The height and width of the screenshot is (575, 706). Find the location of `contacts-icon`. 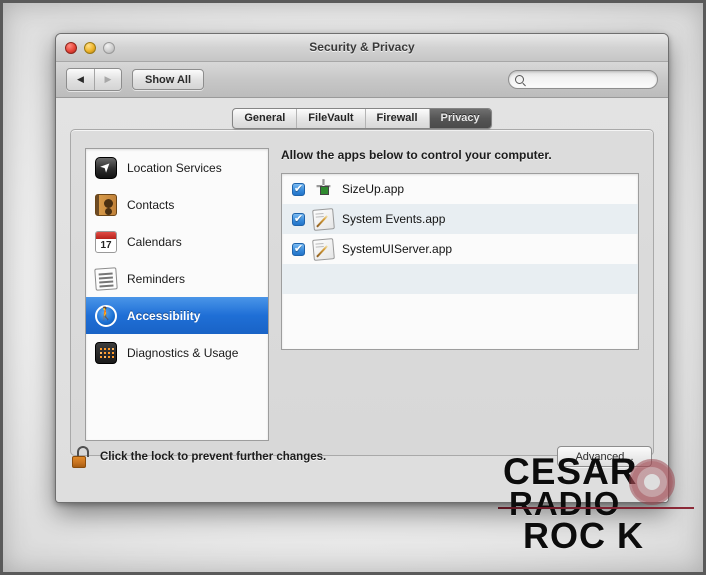

contacts-icon is located at coordinates (106, 204).